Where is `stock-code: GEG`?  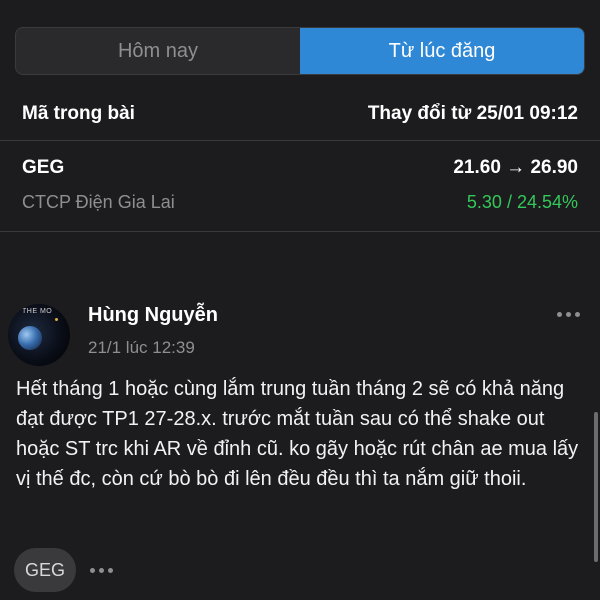 stock-code: GEG is located at coordinates (43, 167).